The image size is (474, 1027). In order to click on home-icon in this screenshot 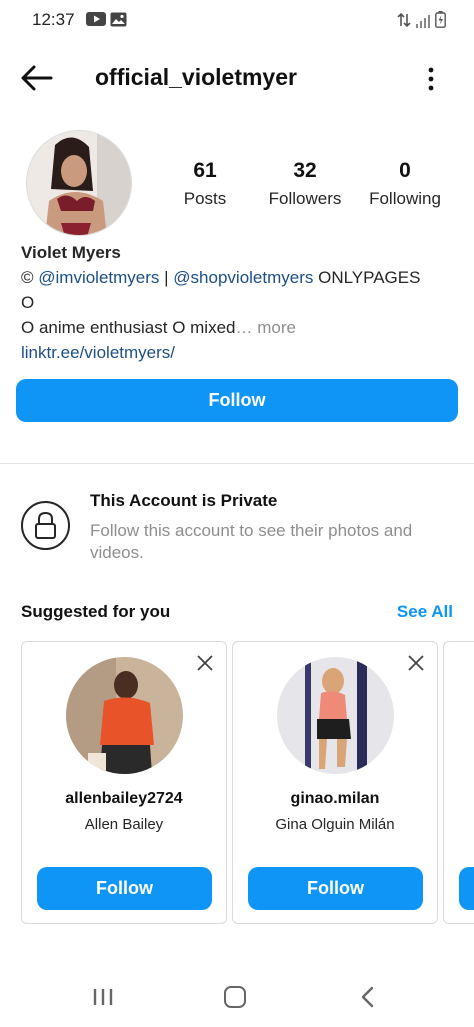, I will do `click(235, 997)`.